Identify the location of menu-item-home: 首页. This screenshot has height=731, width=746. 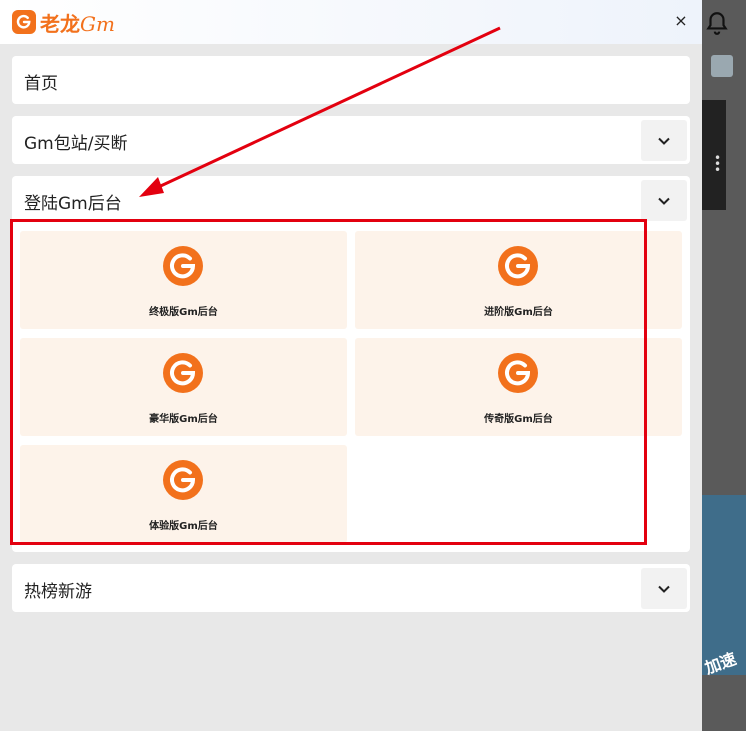
(351, 80).